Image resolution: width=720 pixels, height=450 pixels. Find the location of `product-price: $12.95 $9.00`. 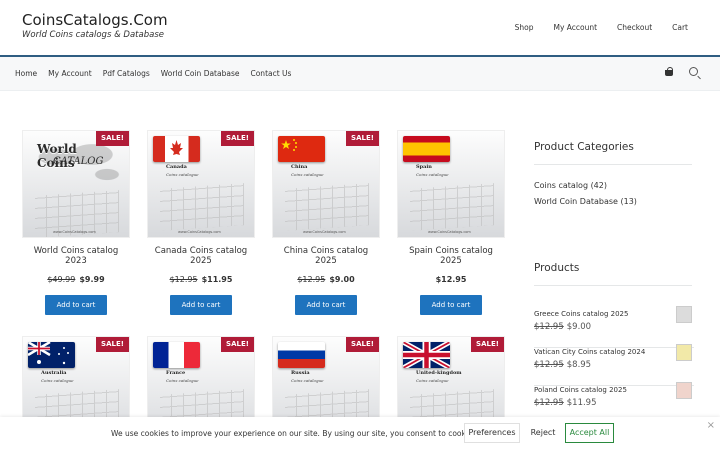

product-price: $12.95 $9.00 is located at coordinates (326, 279).